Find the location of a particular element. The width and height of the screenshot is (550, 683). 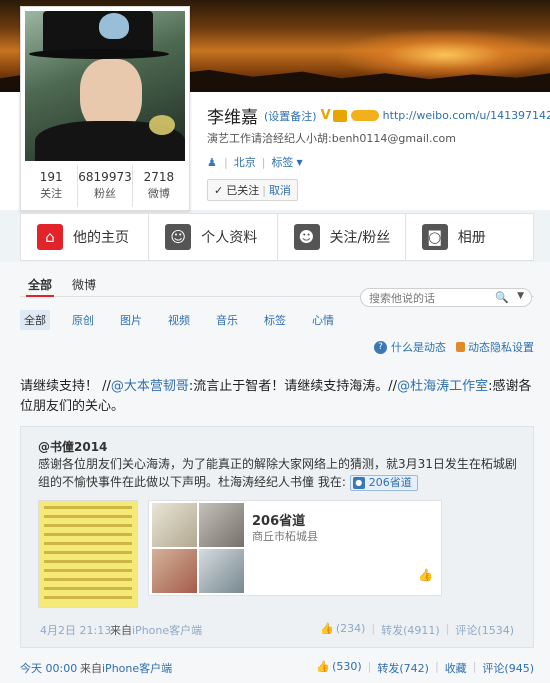

location-tag: ● 206省道 is located at coordinates (383, 482).